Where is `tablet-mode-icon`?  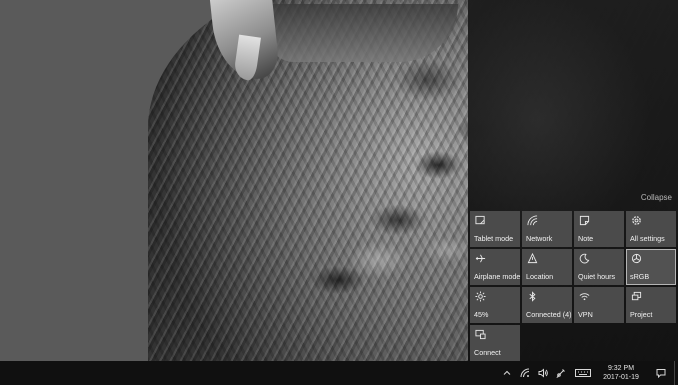
tablet-mode-icon is located at coordinates (481, 221).